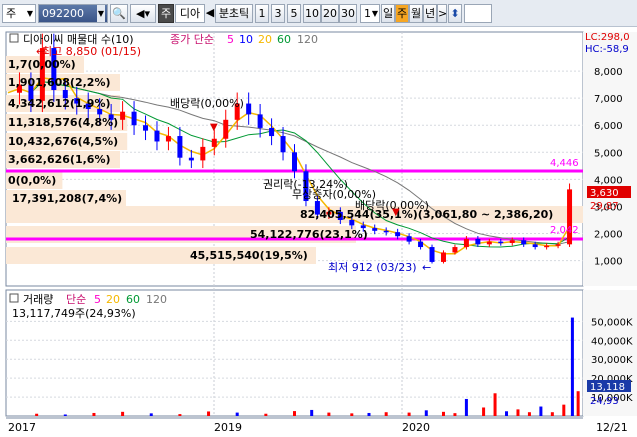  I want to click on price-y-tick: 6,000, so click(608, 126).